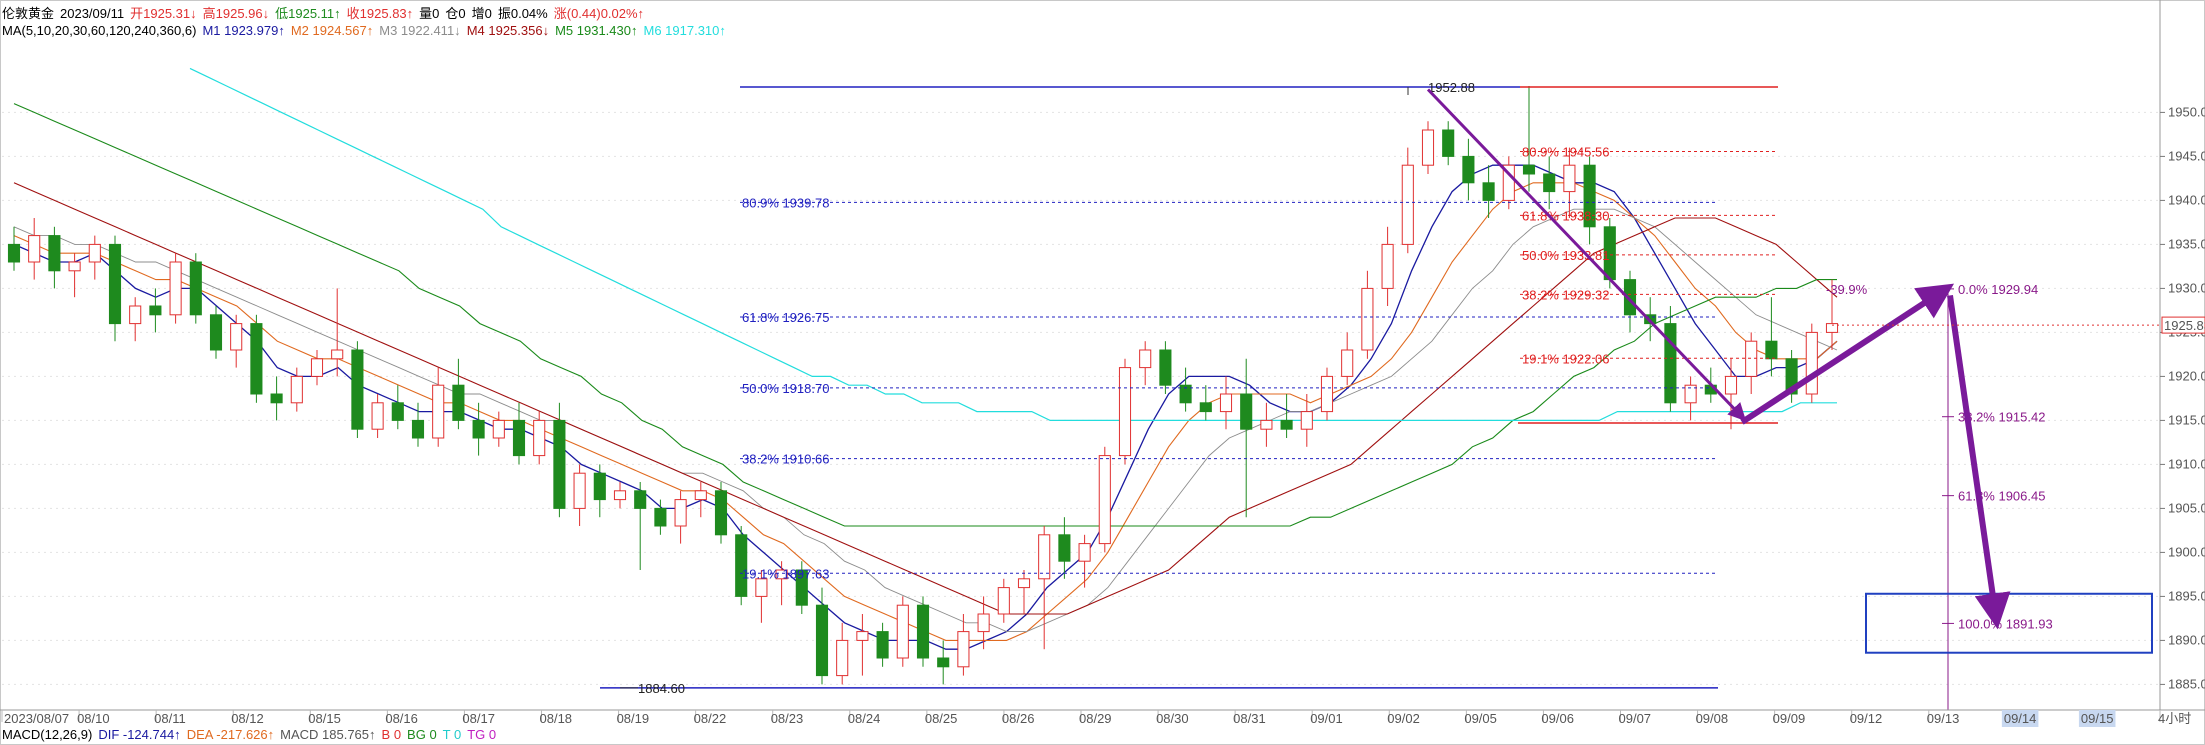 The height and width of the screenshot is (745, 2205). I want to click on x-tick-label: 09/06, so click(1557, 718).